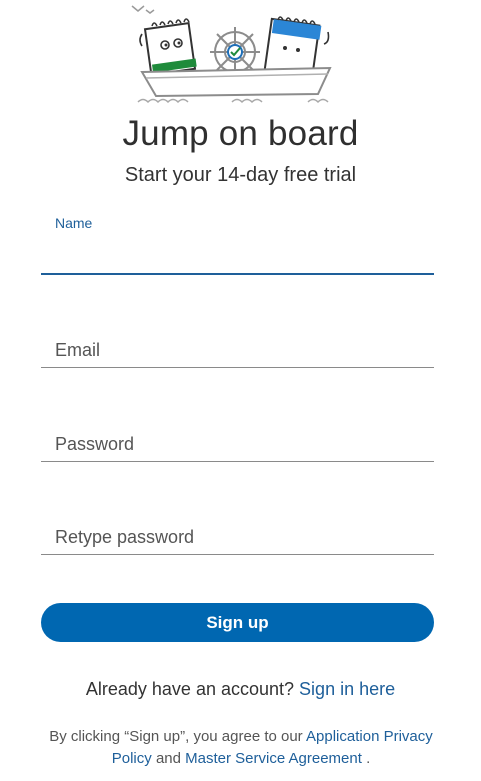 Image resolution: width=481 pixels, height=781 pixels. Describe the element at coordinates (240, 133) in the screenshot. I see `page-title: Jump on board` at that location.